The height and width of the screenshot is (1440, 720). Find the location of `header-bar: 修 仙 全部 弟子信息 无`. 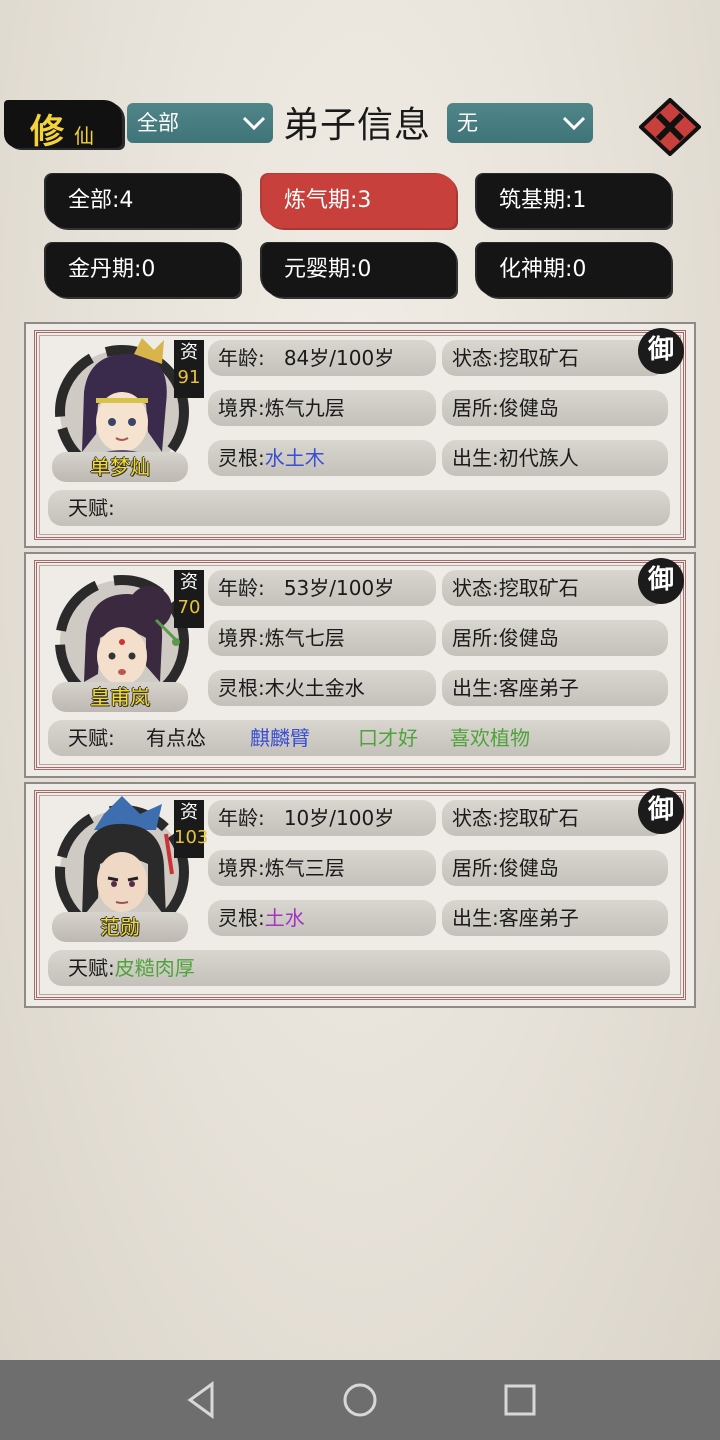

header-bar: 修 仙 全部 弟子信息 无 is located at coordinates (360, 127).